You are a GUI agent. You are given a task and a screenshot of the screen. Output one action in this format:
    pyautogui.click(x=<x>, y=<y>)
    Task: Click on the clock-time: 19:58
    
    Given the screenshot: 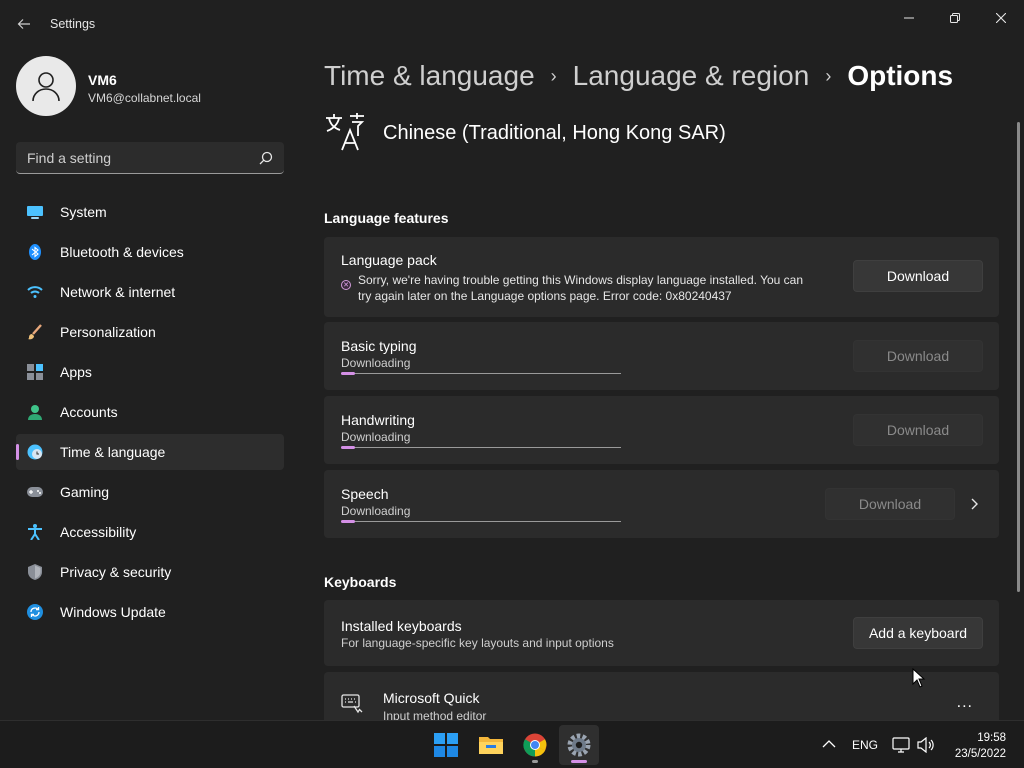 What is the action you would take?
    pyautogui.click(x=991, y=738)
    